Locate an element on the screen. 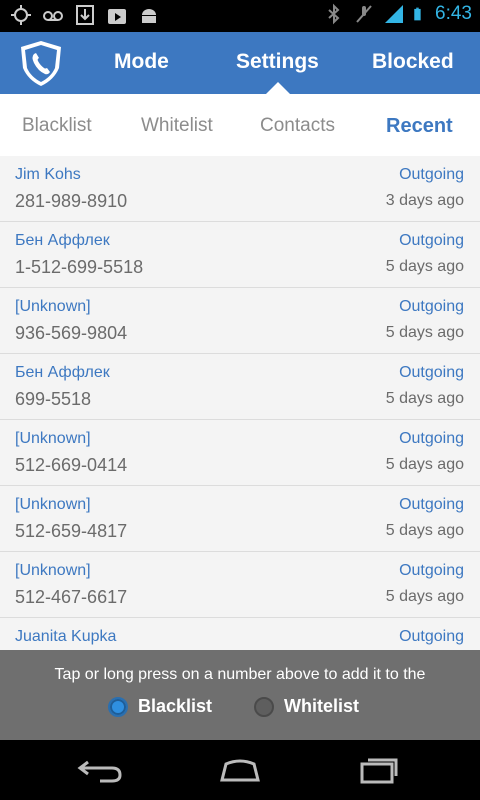  caller-number: 512-659-4817 is located at coordinates (71, 531).